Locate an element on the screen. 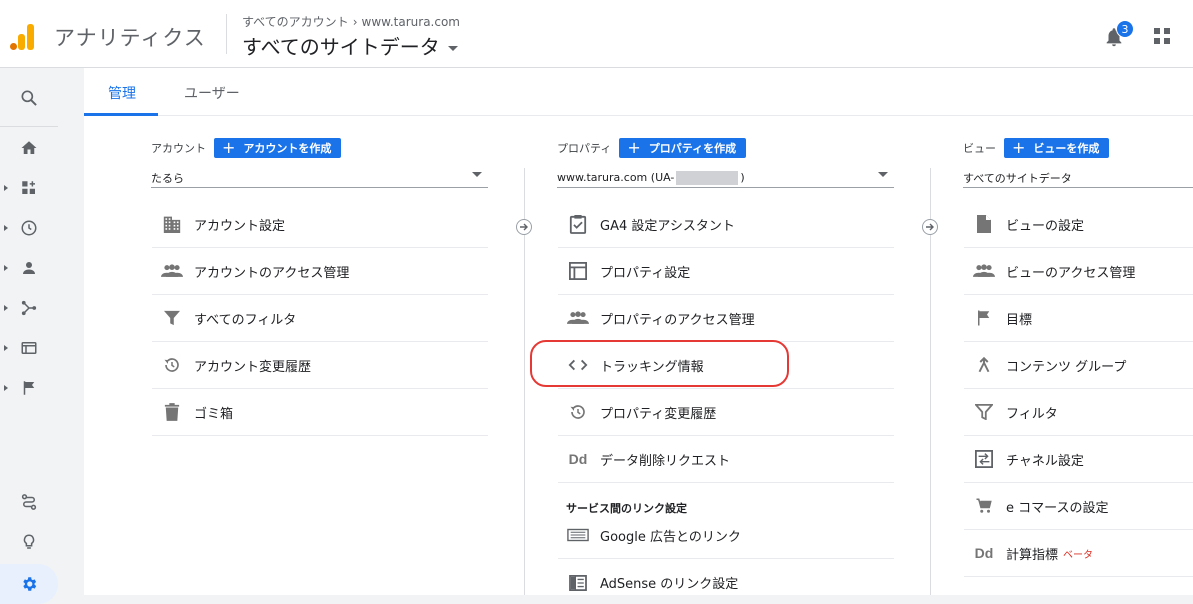  create-account-button: + アカウントを作成 is located at coordinates (278, 148).